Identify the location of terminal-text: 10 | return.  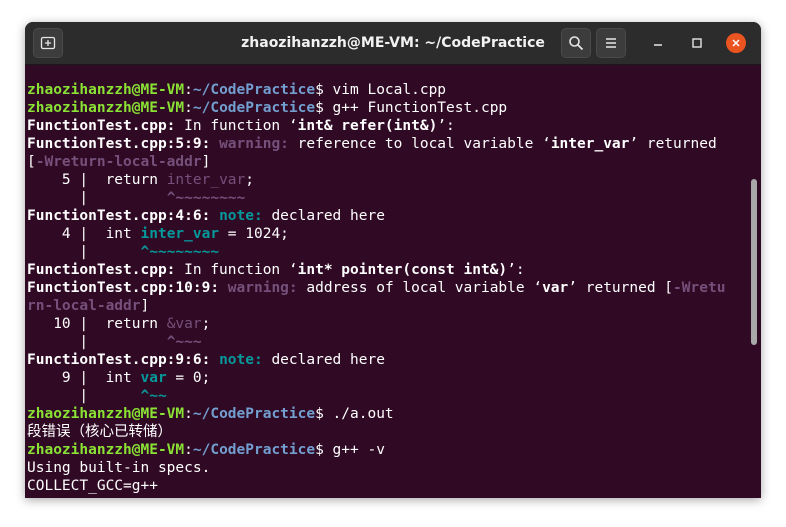
(97, 324).